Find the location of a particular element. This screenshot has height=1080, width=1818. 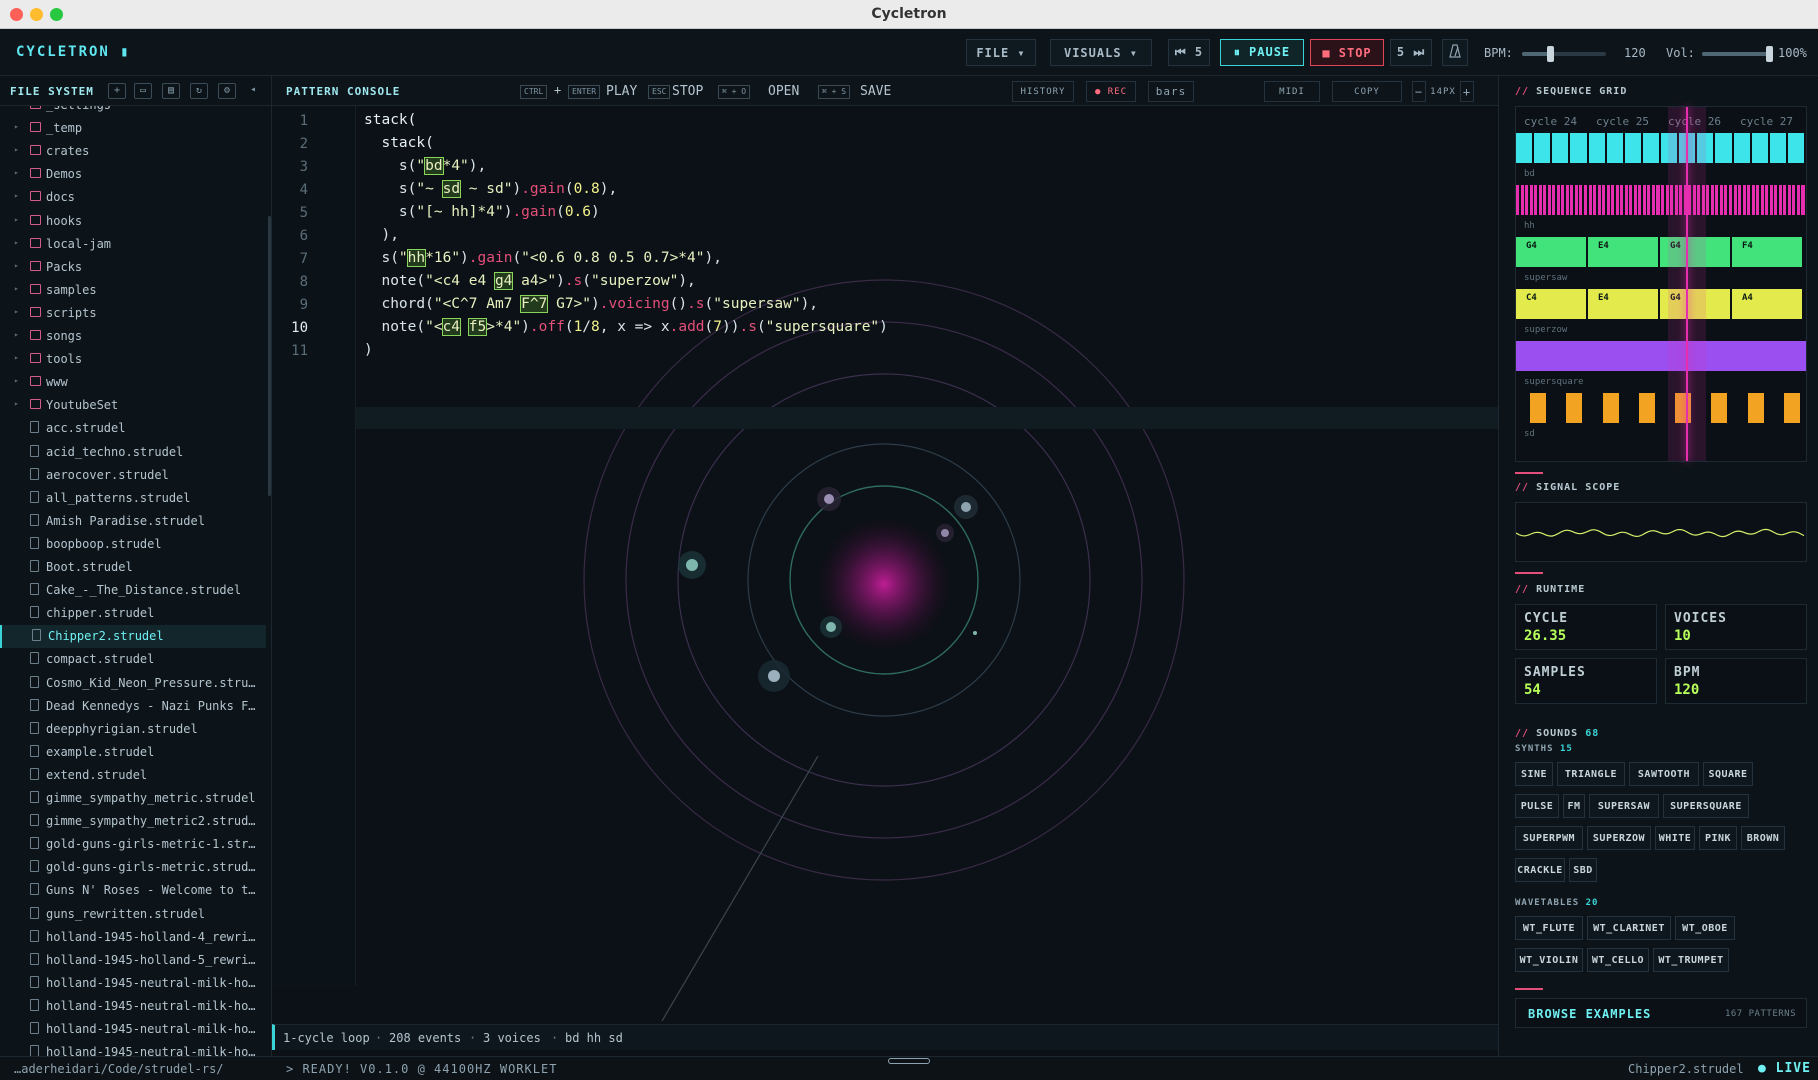

bpm-slider-thumb is located at coordinates (1551, 54).